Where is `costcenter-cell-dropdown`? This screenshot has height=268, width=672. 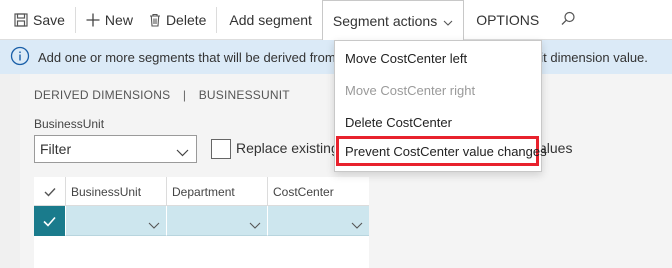
costcenter-cell-dropdown is located at coordinates (318, 221).